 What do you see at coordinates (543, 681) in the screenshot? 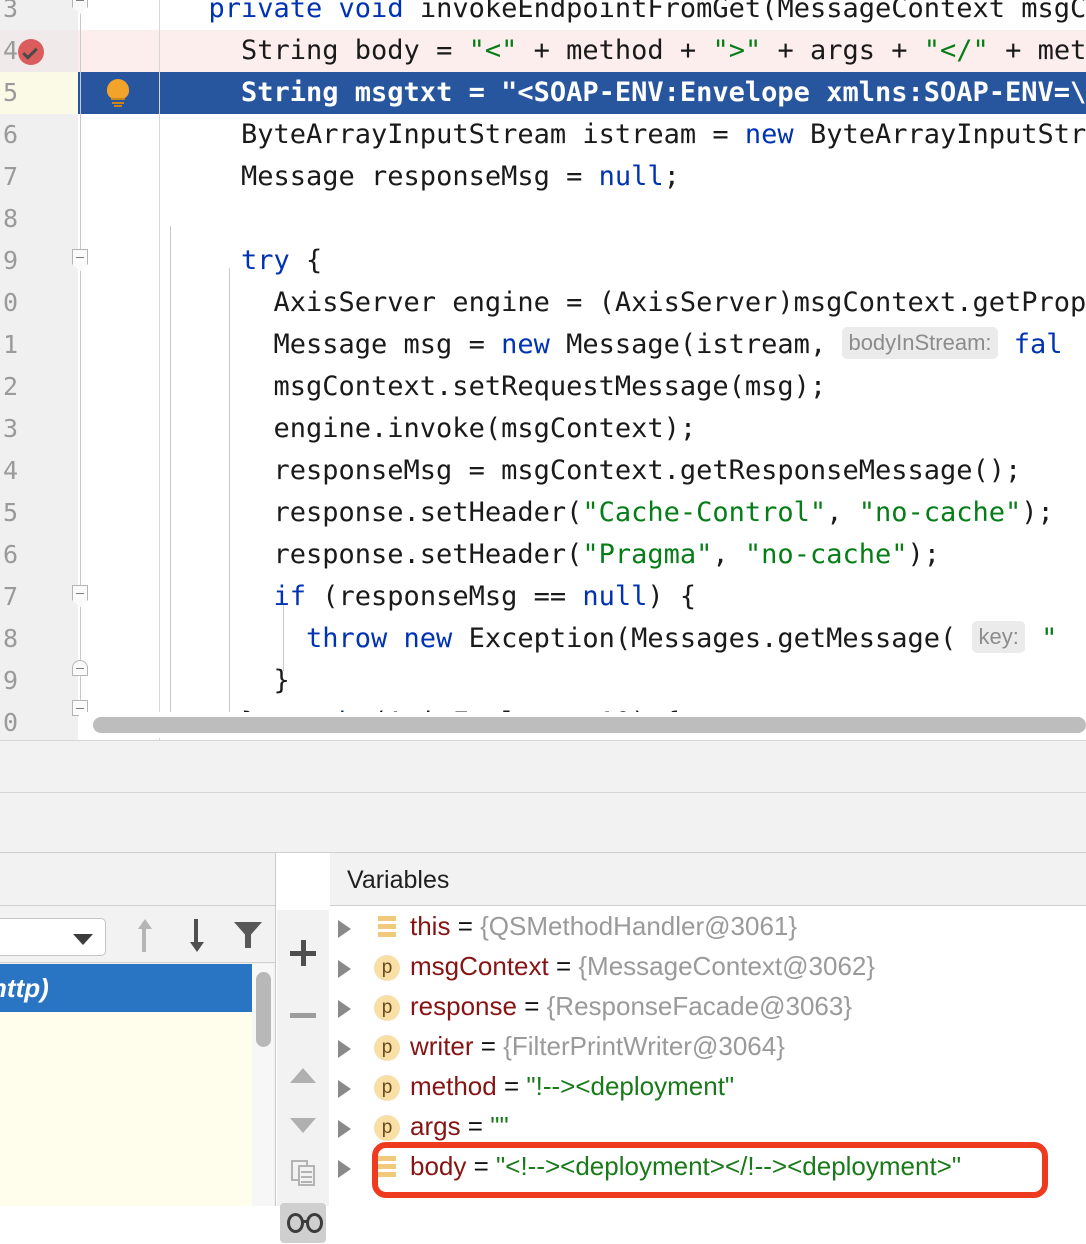
I see `code-line: 9}` at bounding box center [543, 681].